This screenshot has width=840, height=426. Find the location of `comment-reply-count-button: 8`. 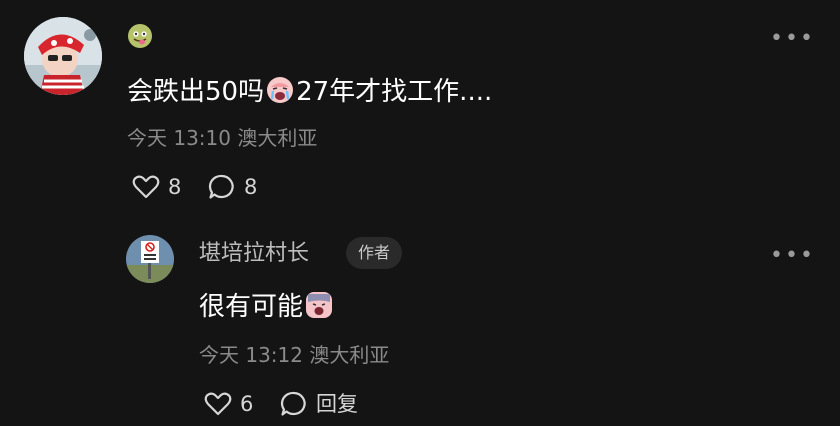

comment-reply-count-button: 8 is located at coordinates (232, 187).